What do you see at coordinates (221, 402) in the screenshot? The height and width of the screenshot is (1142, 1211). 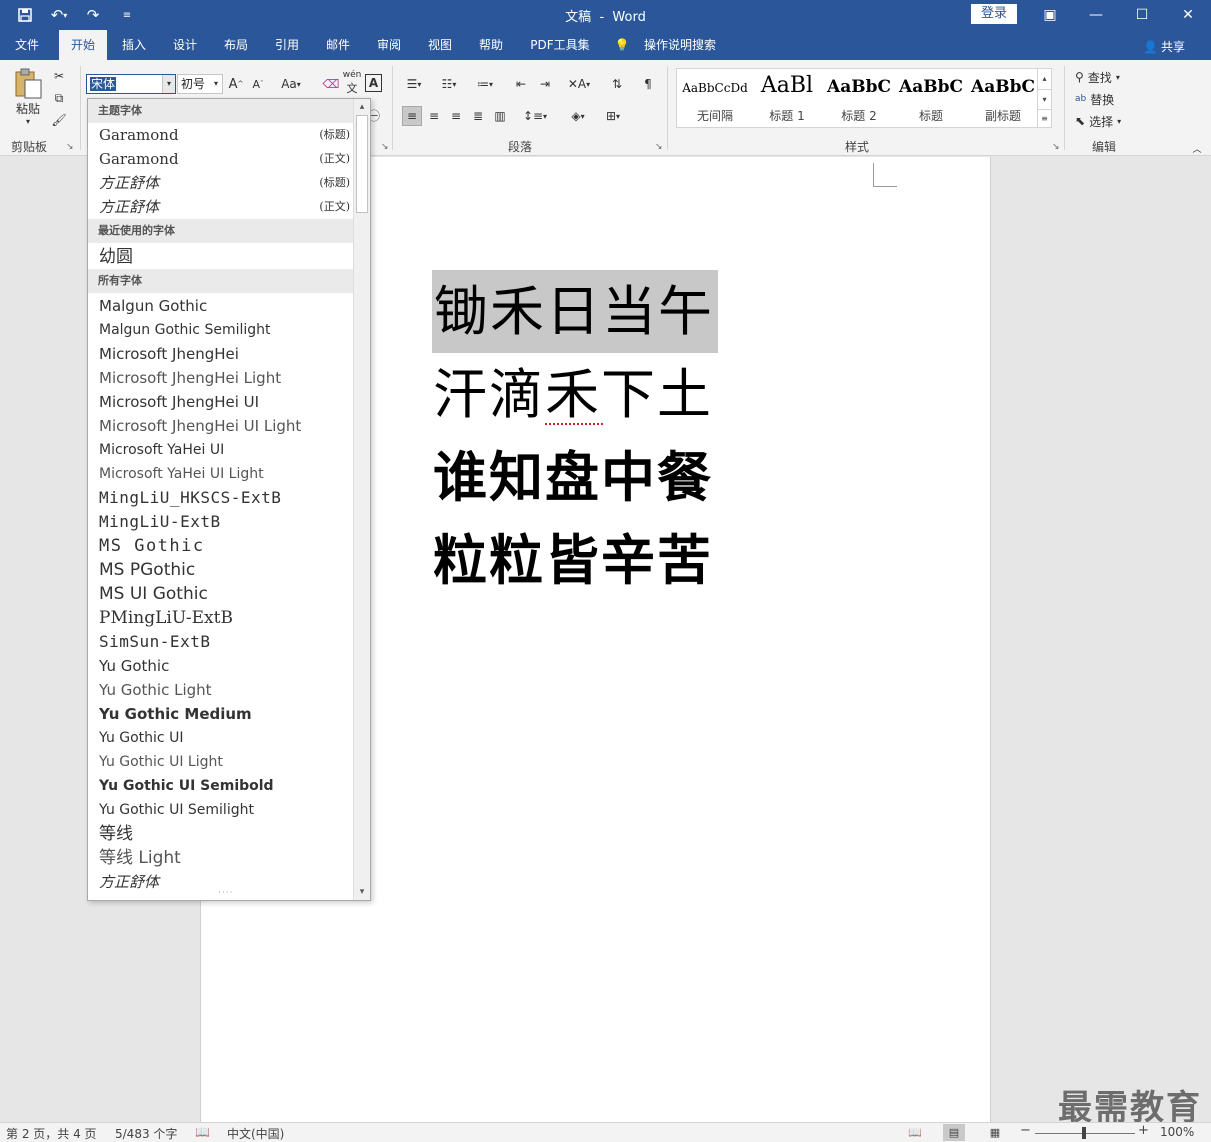 I see `font-option: Microsoft JhengHei UI` at bounding box center [221, 402].